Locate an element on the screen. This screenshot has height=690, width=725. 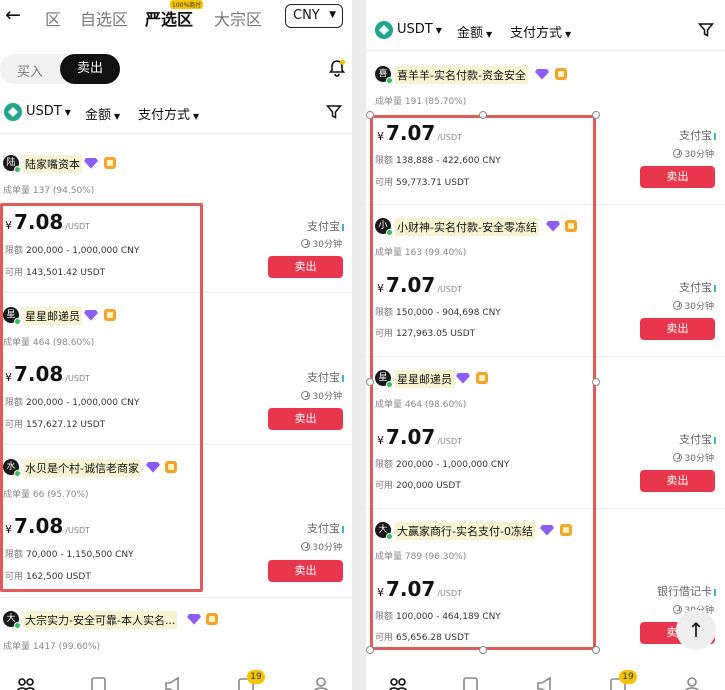
merchant-header: 陆 陆家嘴资本 is located at coordinates (173, 164).